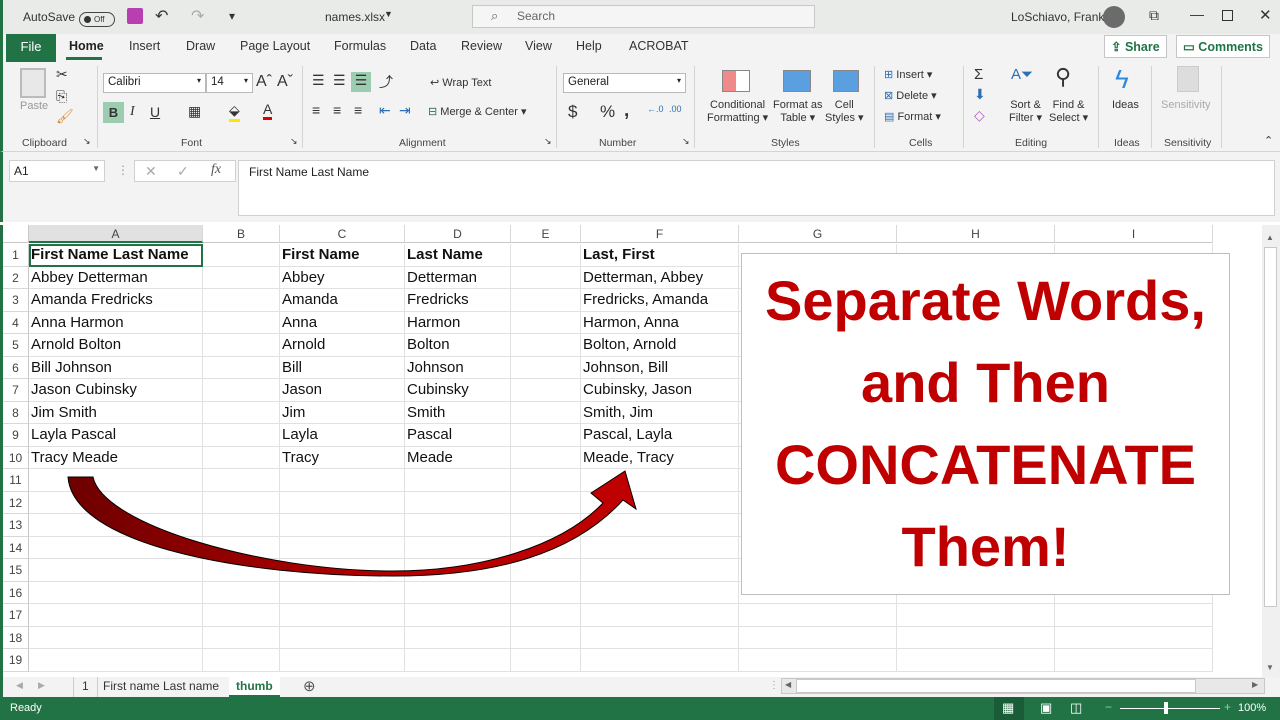 The width and height of the screenshot is (1280, 720). What do you see at coordinates (538, 46) in the screenshot?
I see `tab-view: View` at bounding box center [538, 46].